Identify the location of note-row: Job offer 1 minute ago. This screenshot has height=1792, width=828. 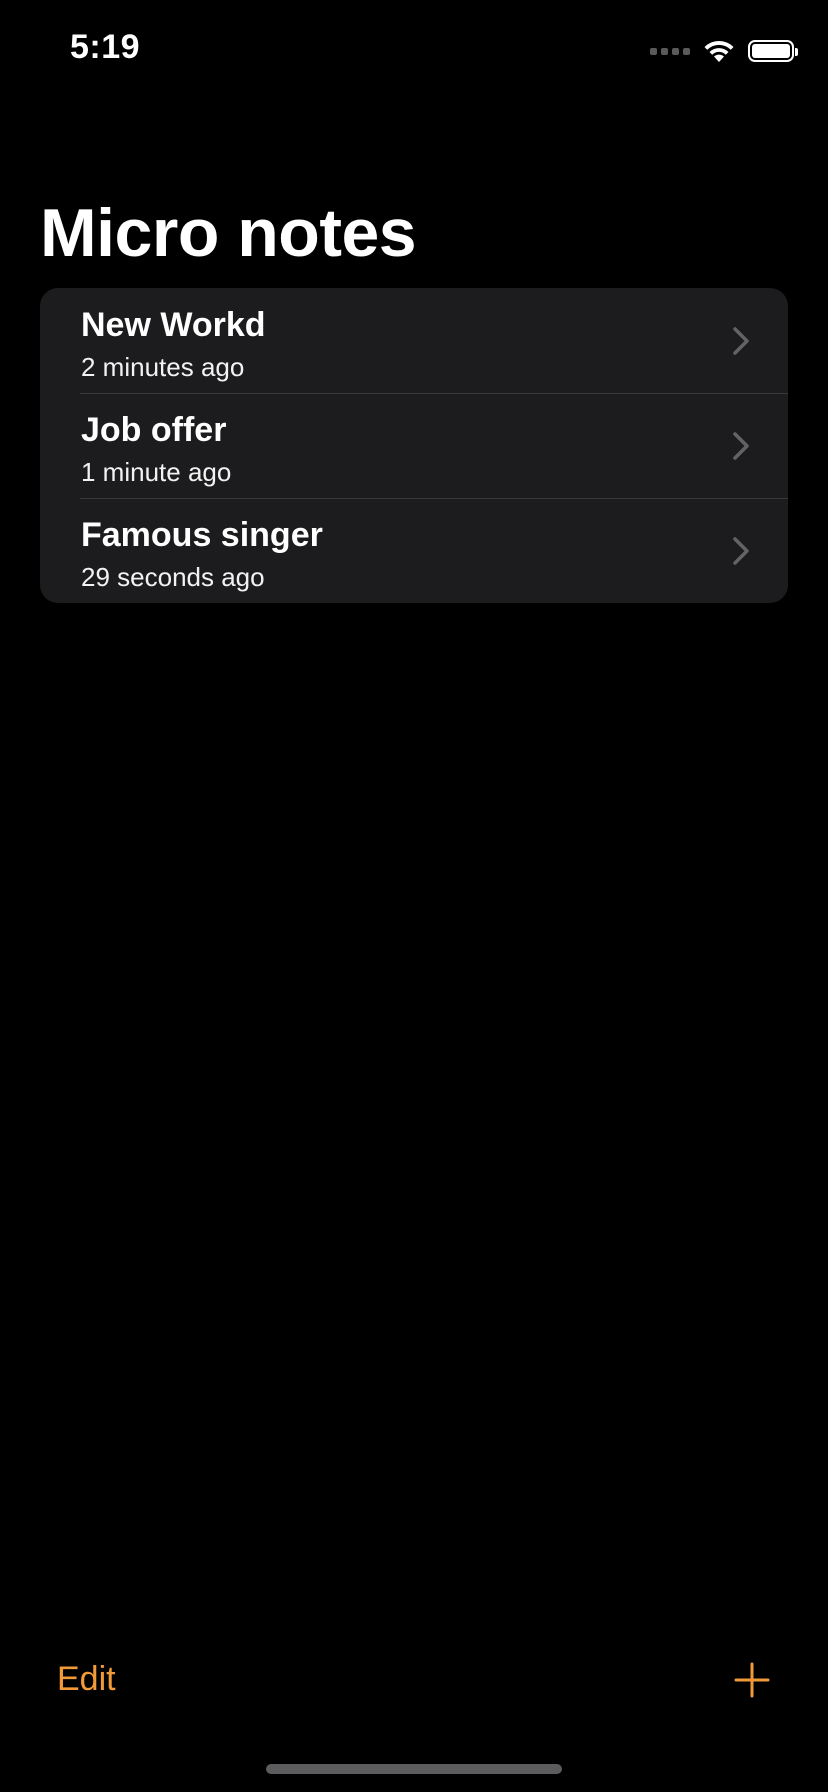
(414, 445).